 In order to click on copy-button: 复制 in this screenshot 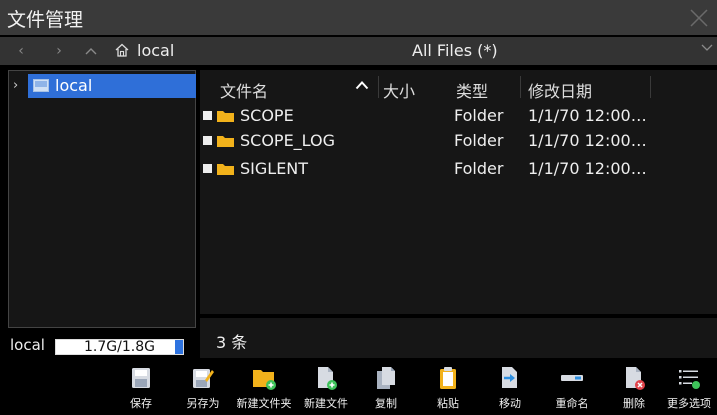, I will do `click(386, 387)`.